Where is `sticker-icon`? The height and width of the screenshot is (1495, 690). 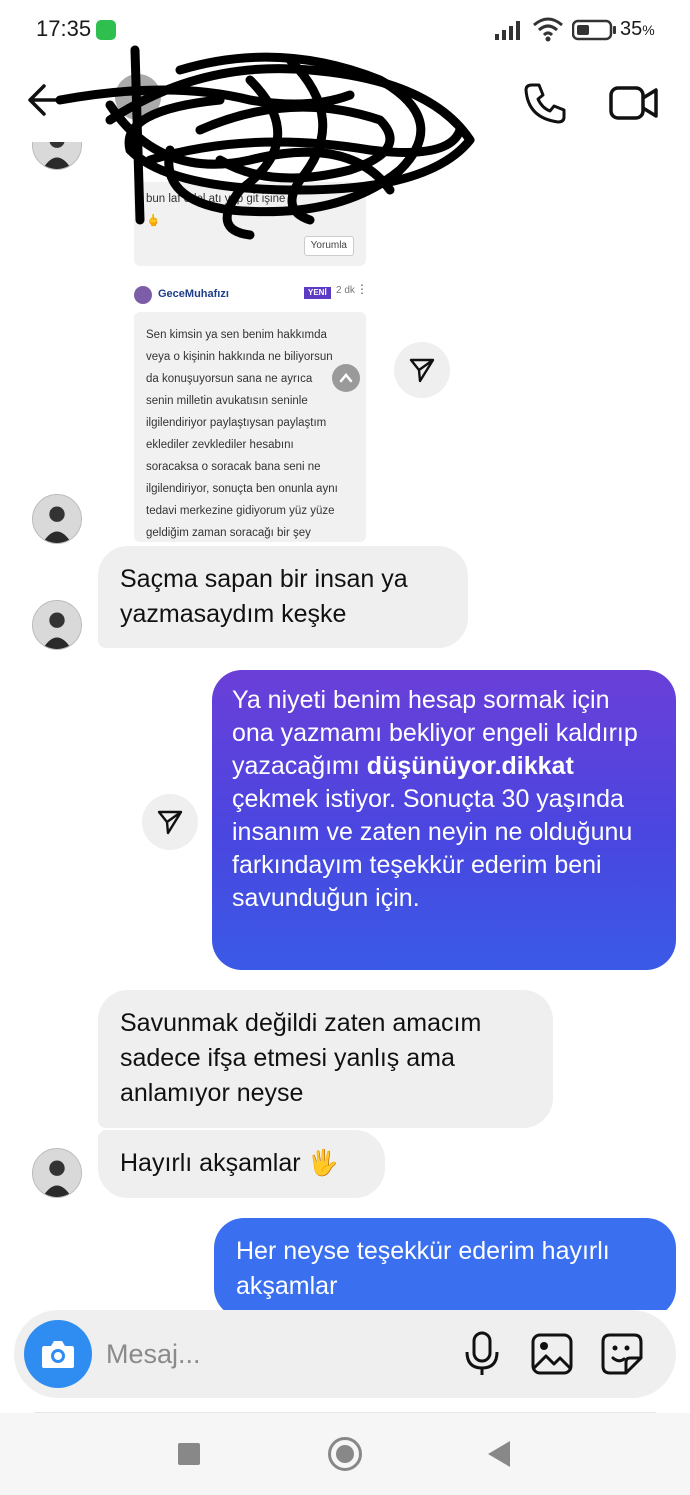
sticker-icon is located at coordinates (622, 1354).